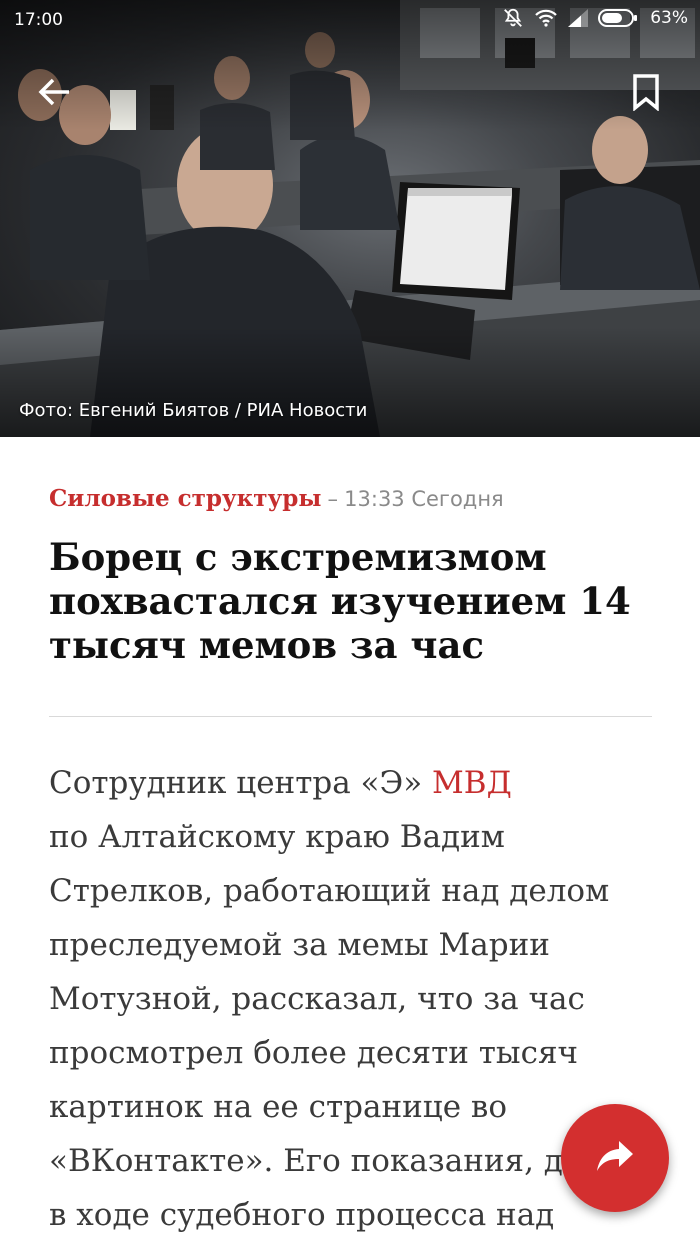 This screenshot has width=700, height=1244. I want to click on battery-icon, so click(618, 18).